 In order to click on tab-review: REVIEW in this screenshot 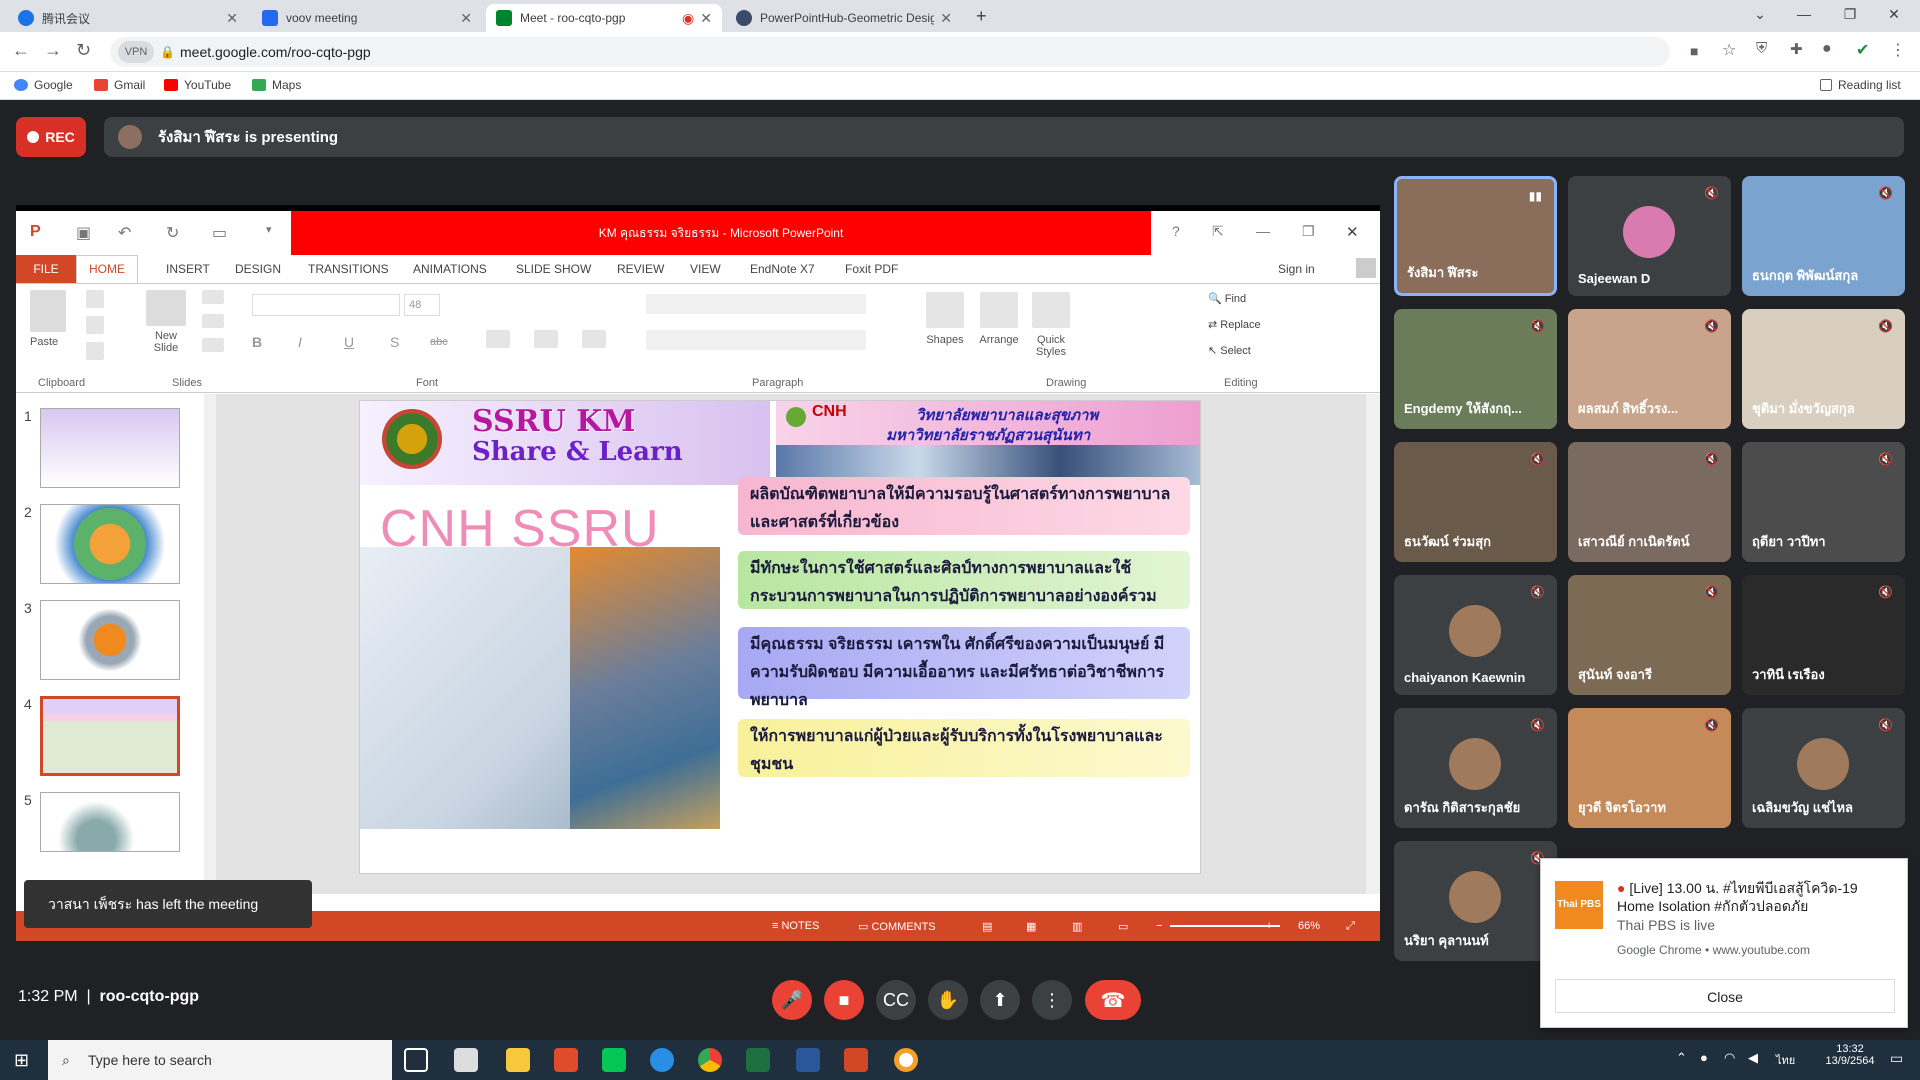, I will do `click(640, 269)`.